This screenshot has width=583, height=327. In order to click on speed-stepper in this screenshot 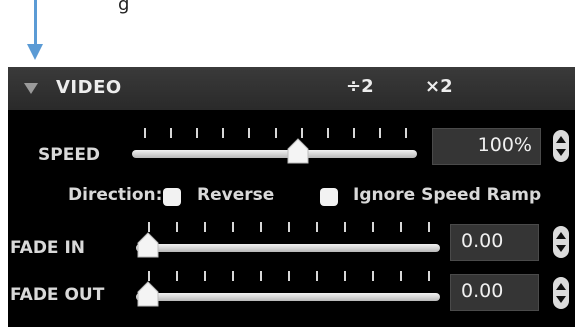, I will do `click(561, 146)`.